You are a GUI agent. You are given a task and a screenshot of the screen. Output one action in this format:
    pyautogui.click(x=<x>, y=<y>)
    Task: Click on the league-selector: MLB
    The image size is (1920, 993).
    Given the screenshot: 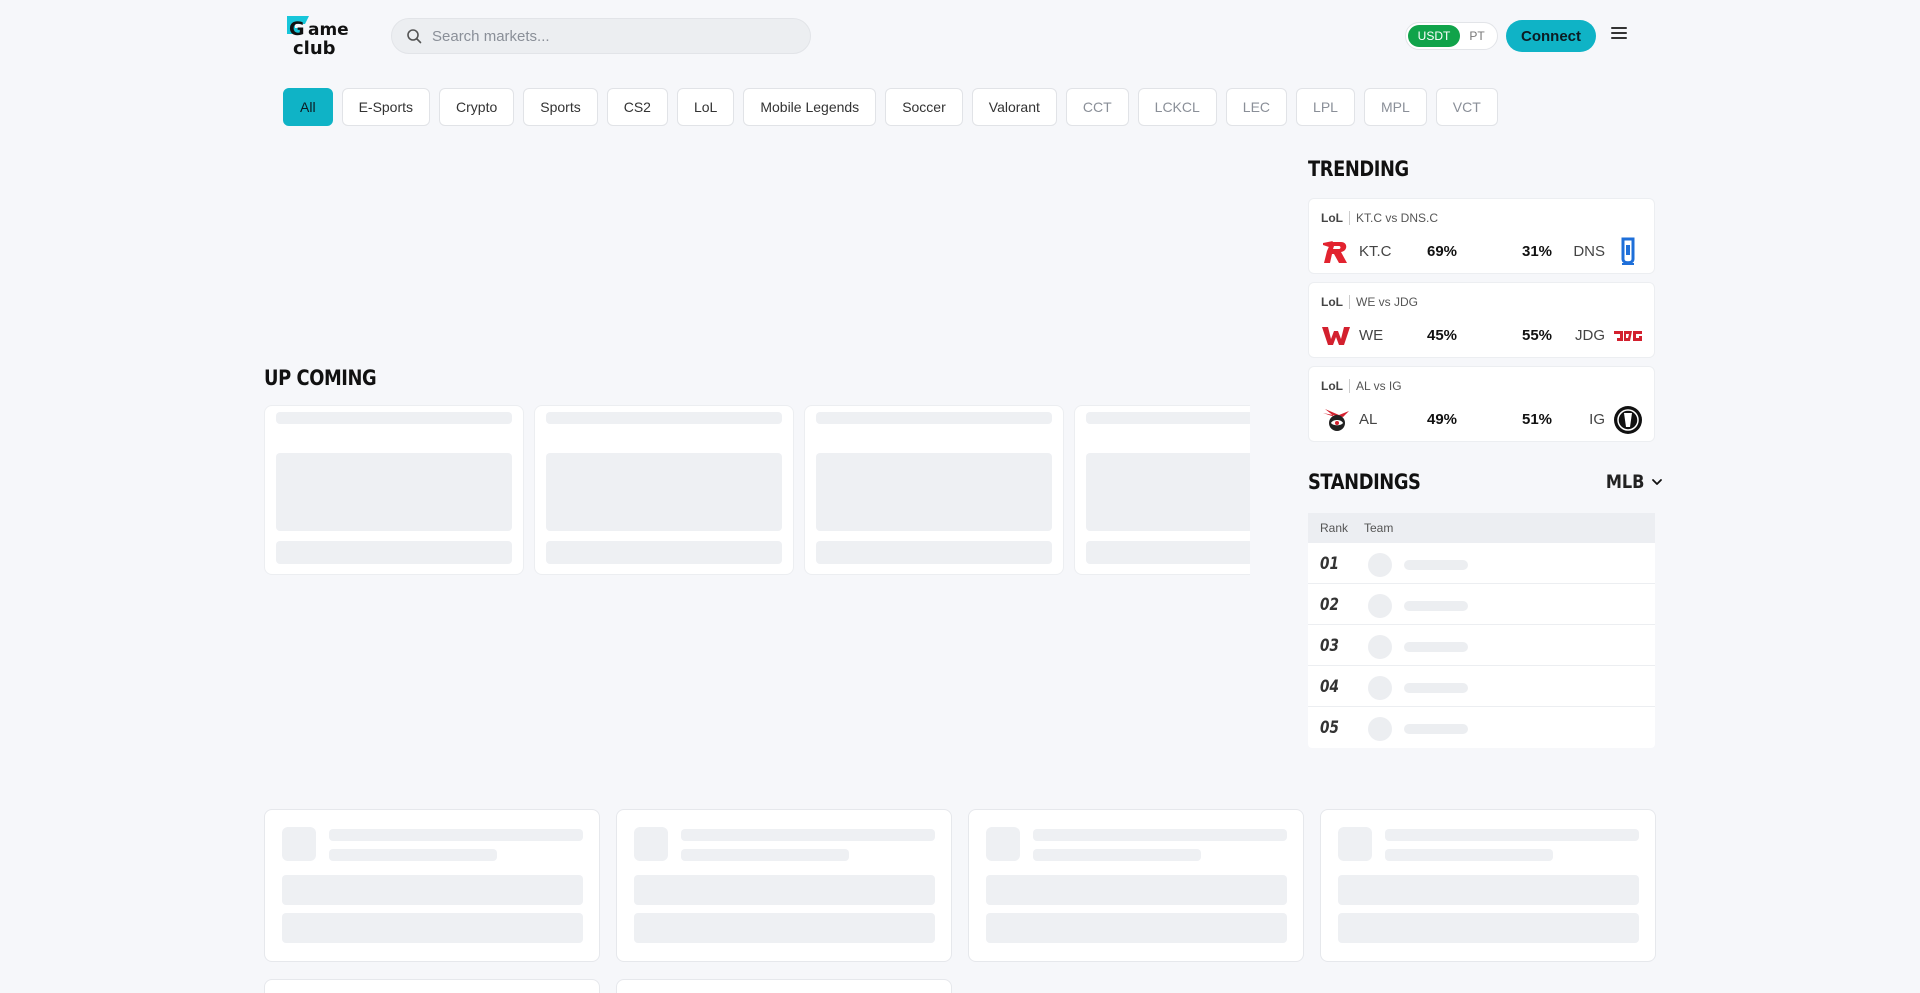 What is the action you would take?
    pyautogui.click(x=1631, y=482)
    